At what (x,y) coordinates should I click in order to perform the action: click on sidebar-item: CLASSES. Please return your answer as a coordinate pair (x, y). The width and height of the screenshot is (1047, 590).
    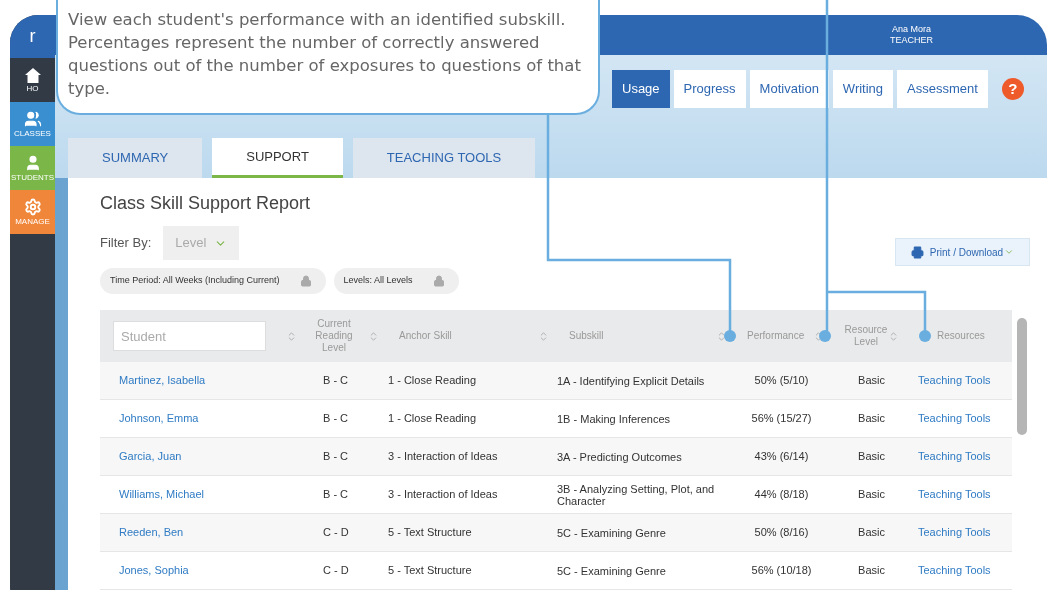
    Looking at the image, I should click on (32, 124).